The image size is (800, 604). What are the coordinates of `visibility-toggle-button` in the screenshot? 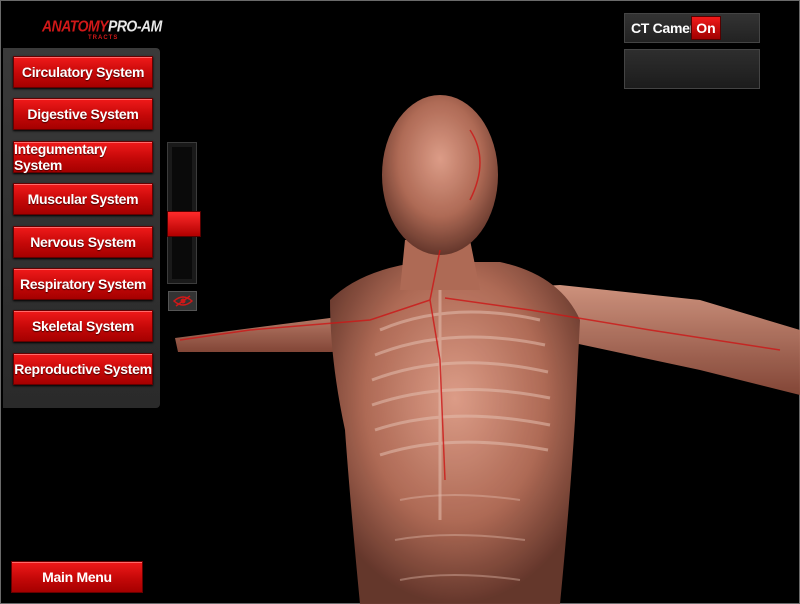 It's located at (182, 301).